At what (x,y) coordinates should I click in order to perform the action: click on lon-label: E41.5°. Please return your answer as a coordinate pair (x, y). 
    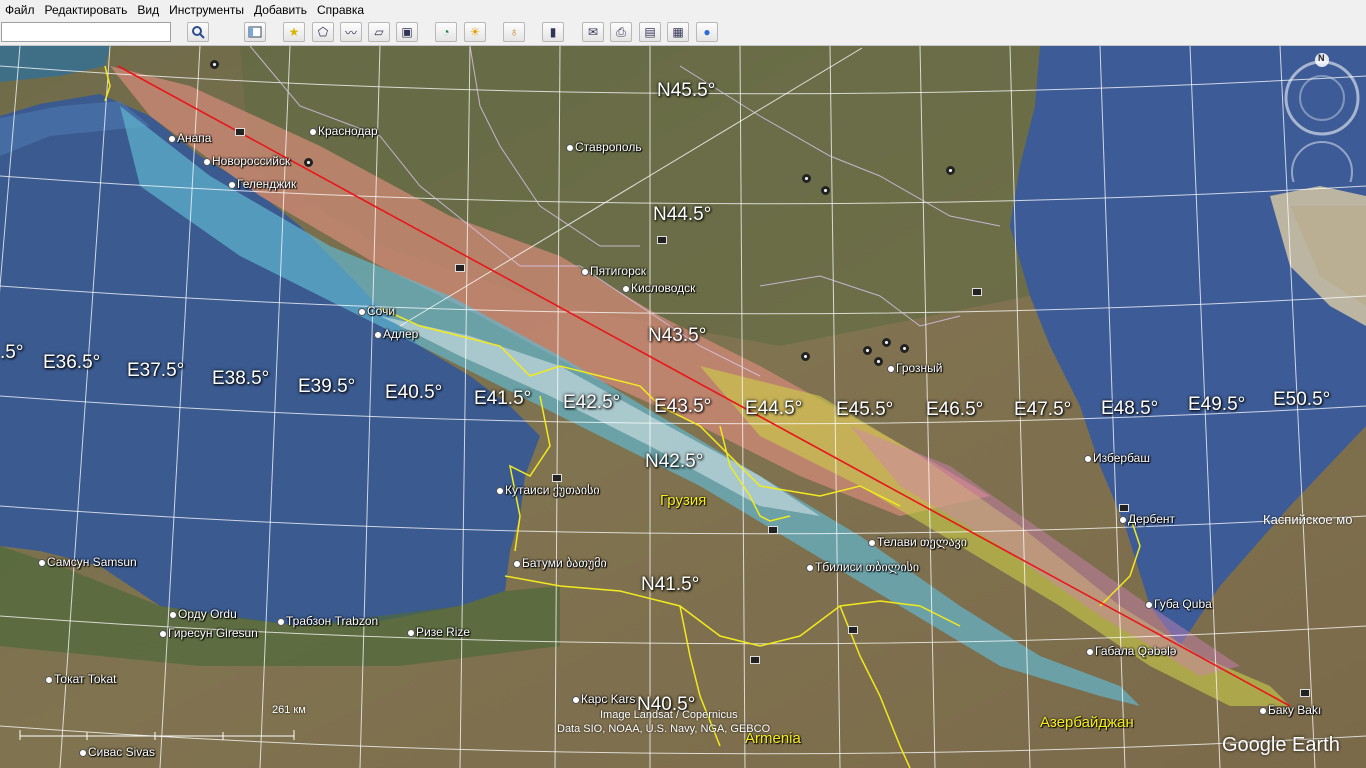
    Looking at the image, I should click on (503, 398).